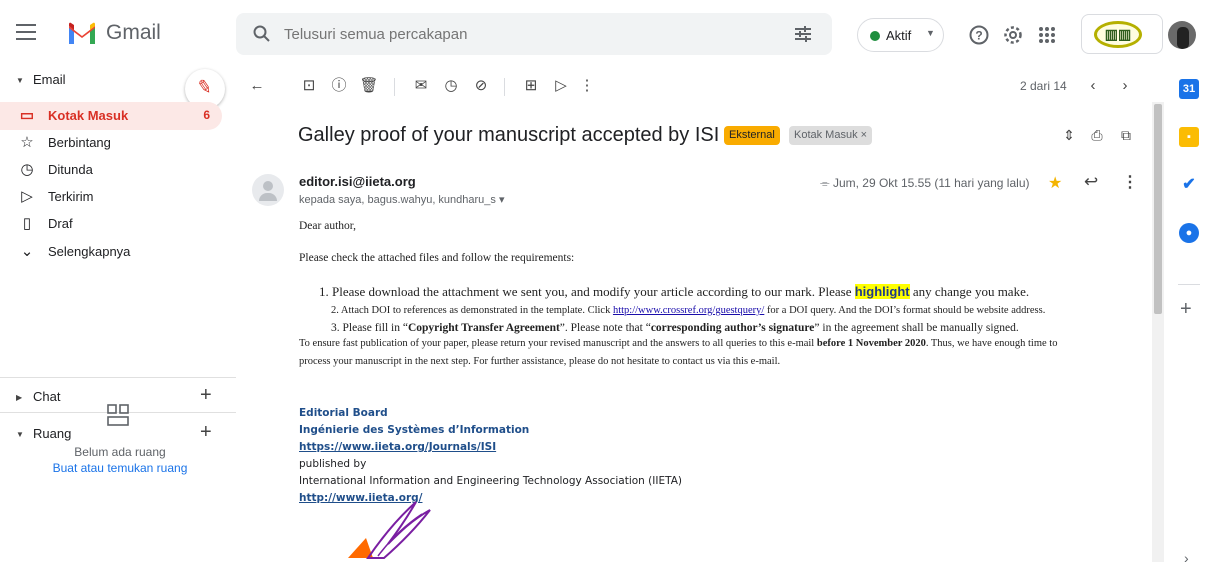 This screenshot has height=566, width=1212. I want to click on scrollbar-thumb, so click(1158, 209).